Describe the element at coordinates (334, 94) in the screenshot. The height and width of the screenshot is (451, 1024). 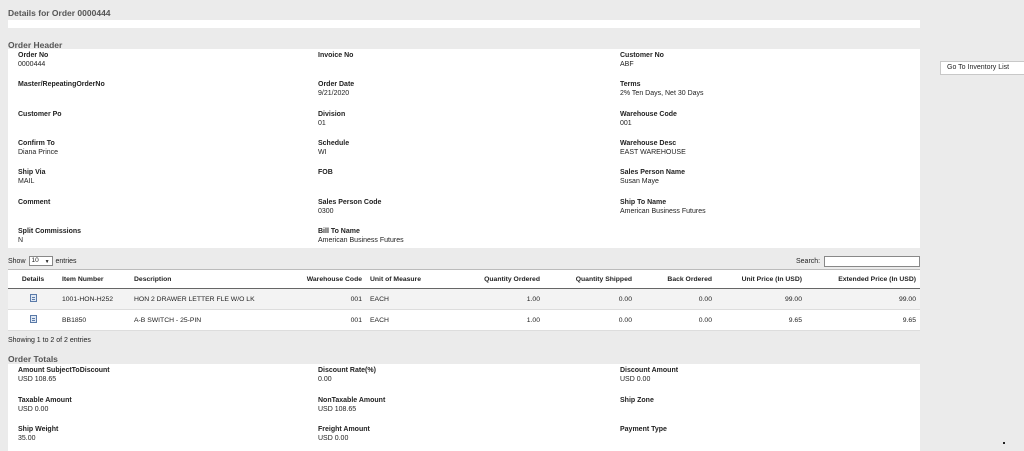
I see `field-value: 9/21/2020` at that location.